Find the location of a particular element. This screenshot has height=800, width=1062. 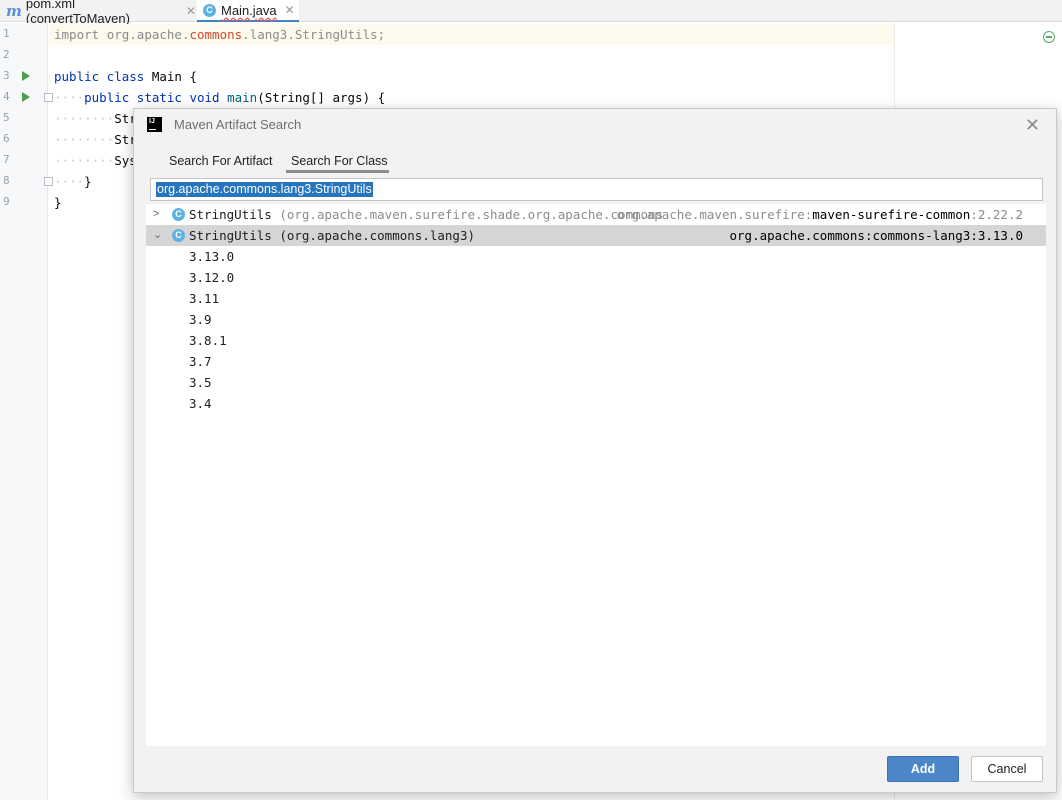

line-number: 6 is located at coordinates (6, 138).